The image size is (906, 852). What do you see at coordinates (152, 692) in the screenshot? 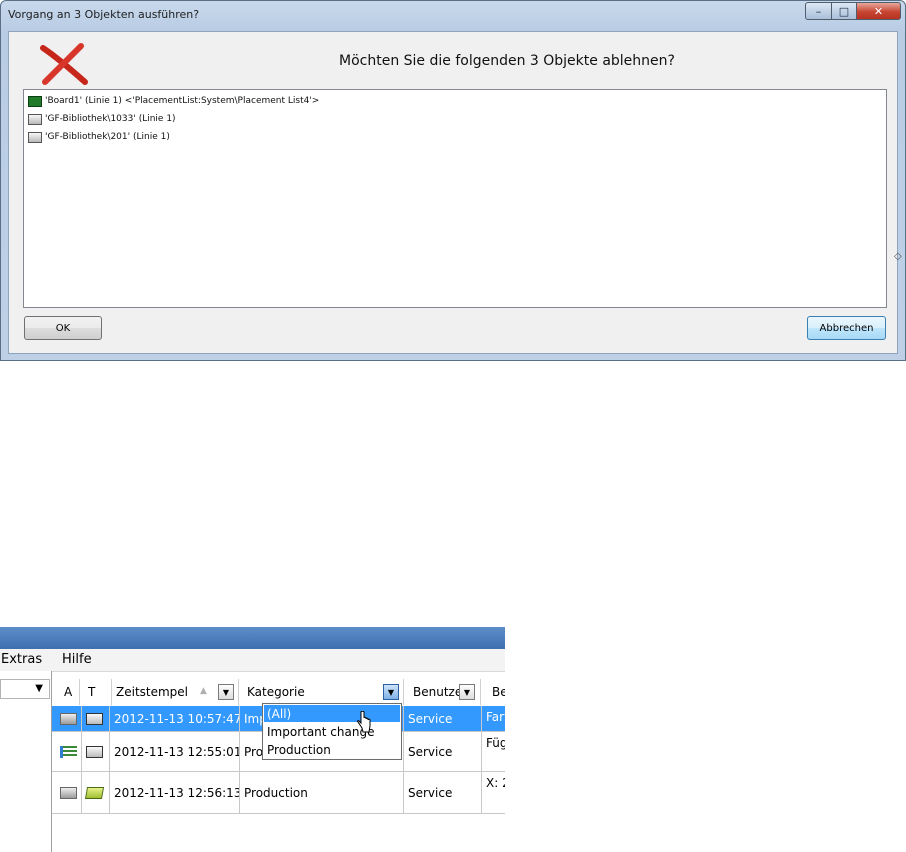
I see `column-header-label: Zeitstempel` at bounding box center [152, 692].